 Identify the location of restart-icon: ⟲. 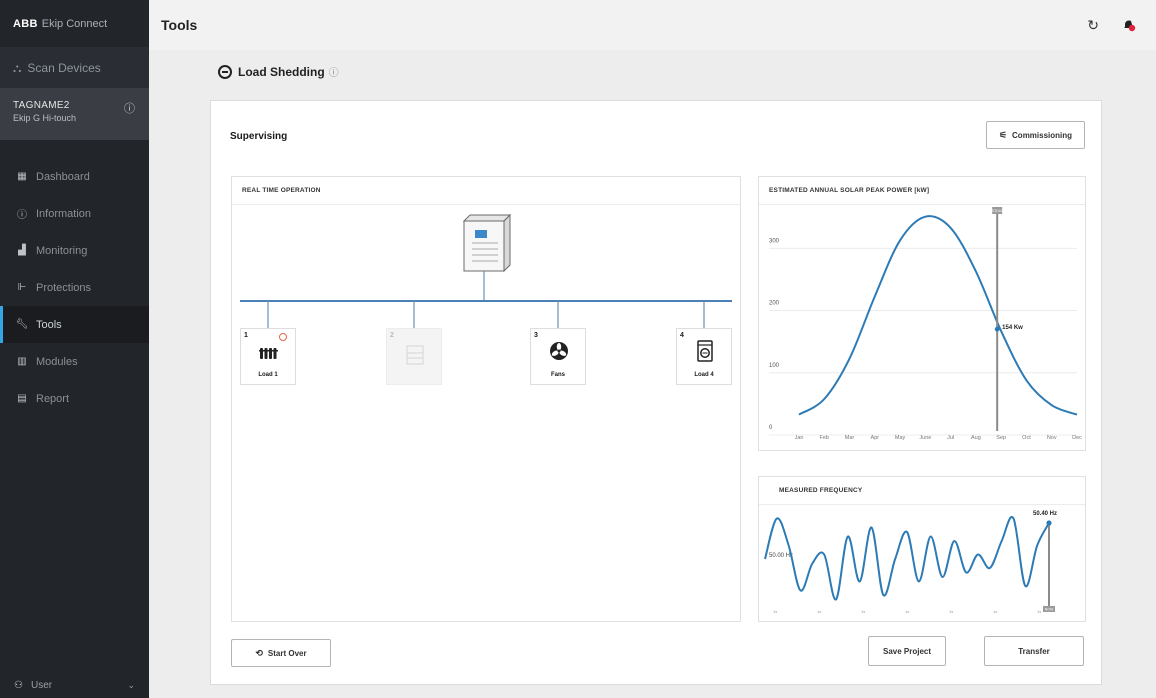
(259, 652).